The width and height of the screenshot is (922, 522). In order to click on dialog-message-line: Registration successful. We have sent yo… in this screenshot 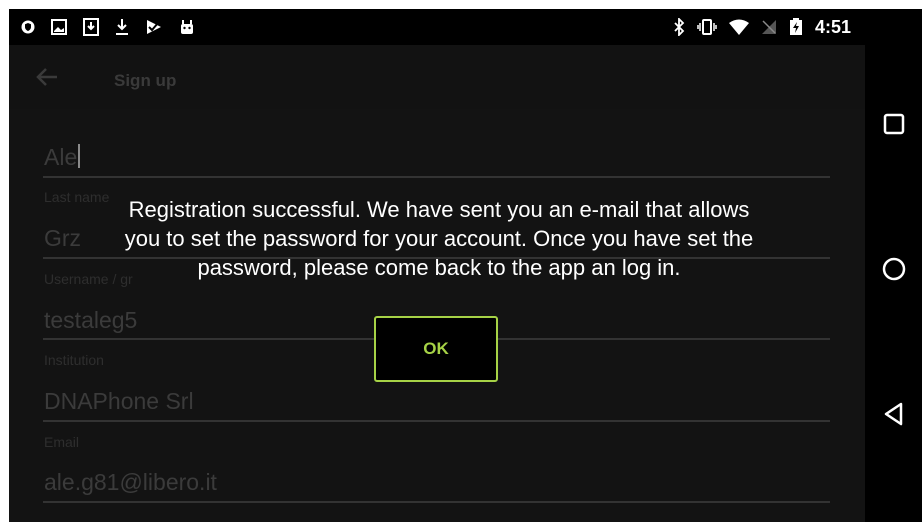, I will do `click(439, 209)`.